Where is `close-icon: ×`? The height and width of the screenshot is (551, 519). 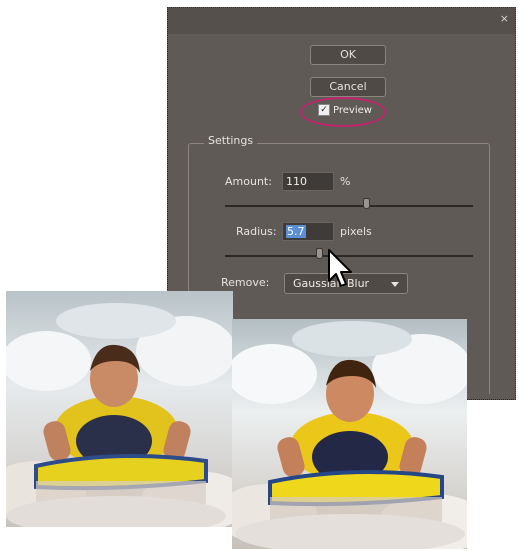 close-icon: × is located at coordinates (504, 19).